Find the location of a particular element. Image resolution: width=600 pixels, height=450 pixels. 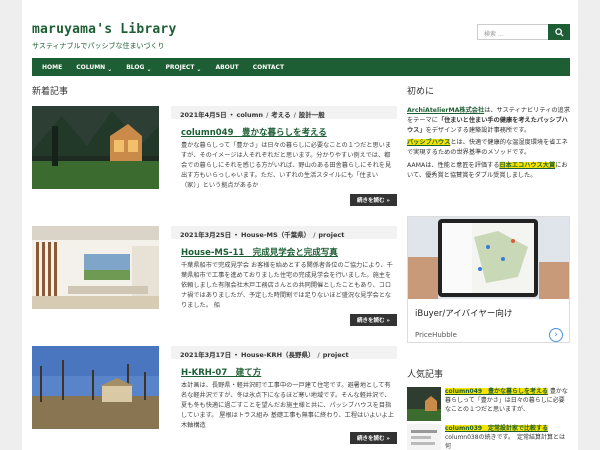

nav-label: BLOG is located at coordinates (135, 67).